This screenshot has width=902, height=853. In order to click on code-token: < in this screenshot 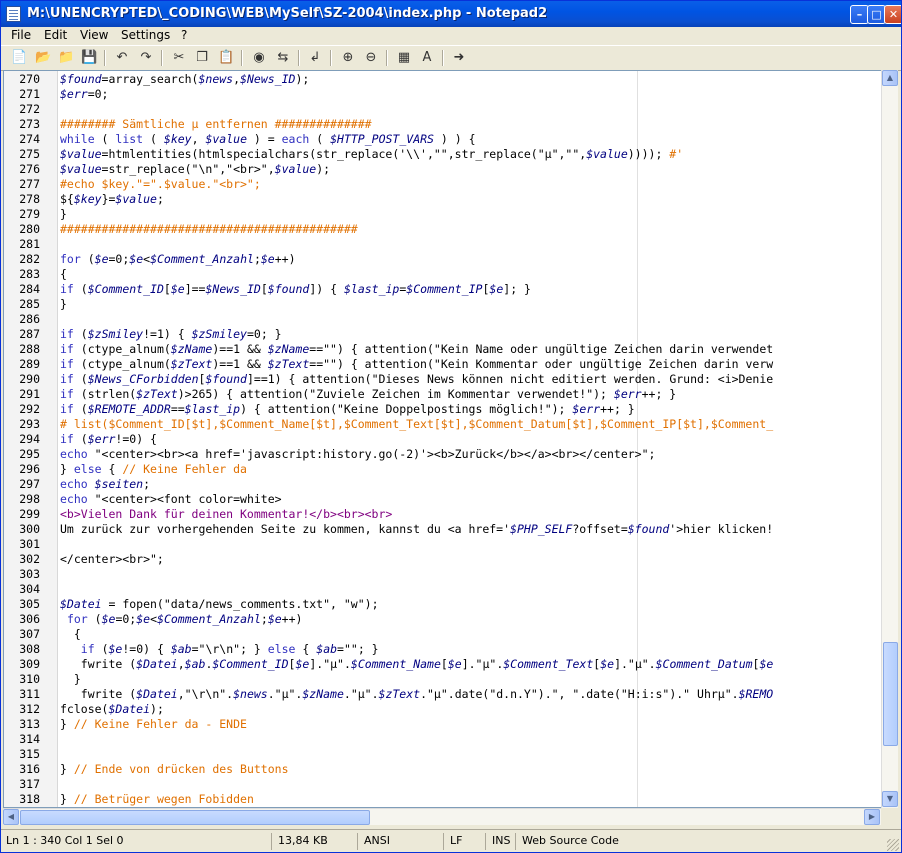, I will do `click(154, 619)`.